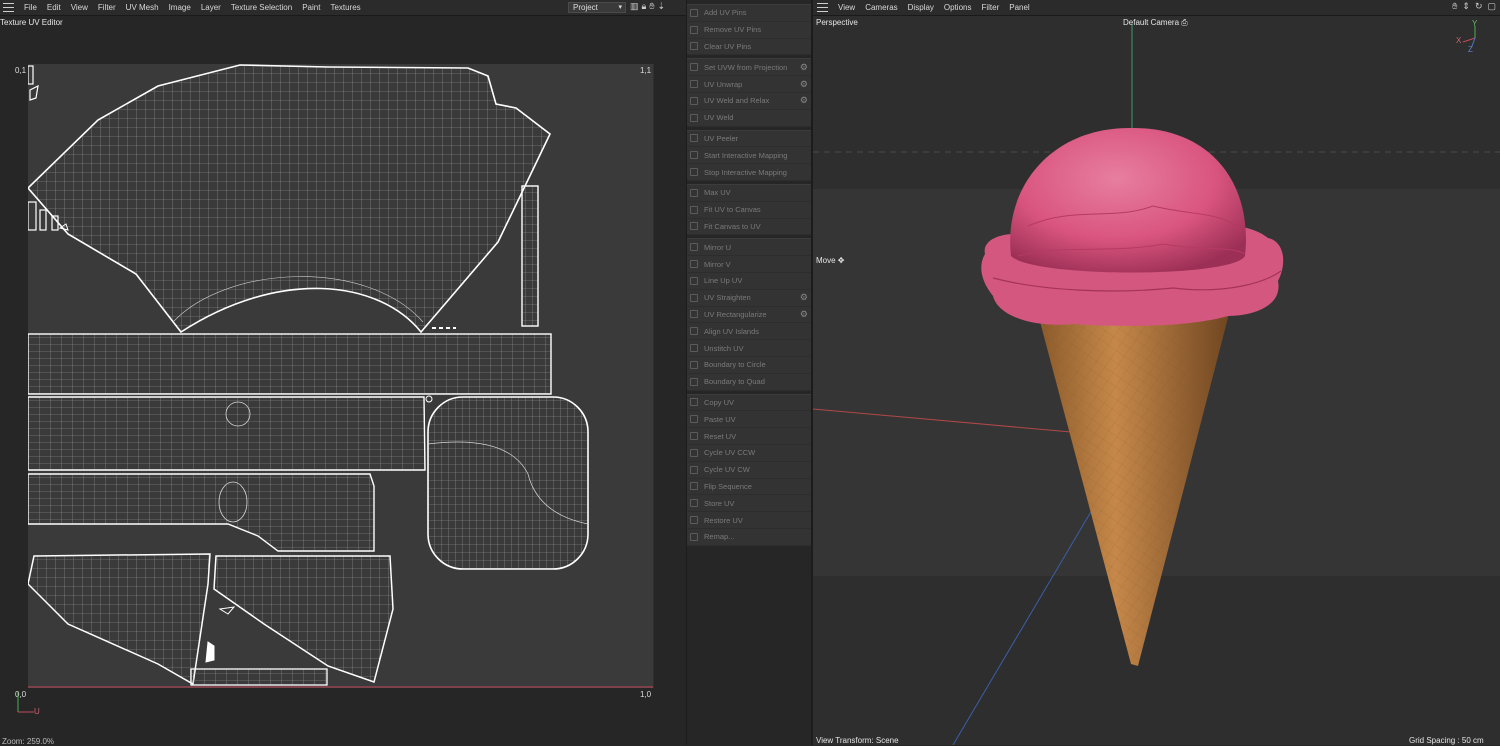  Describe the element at coordinates (749, 436) in the screenshot. I see `tool-item-reset-uv: Reset UV` at that location.